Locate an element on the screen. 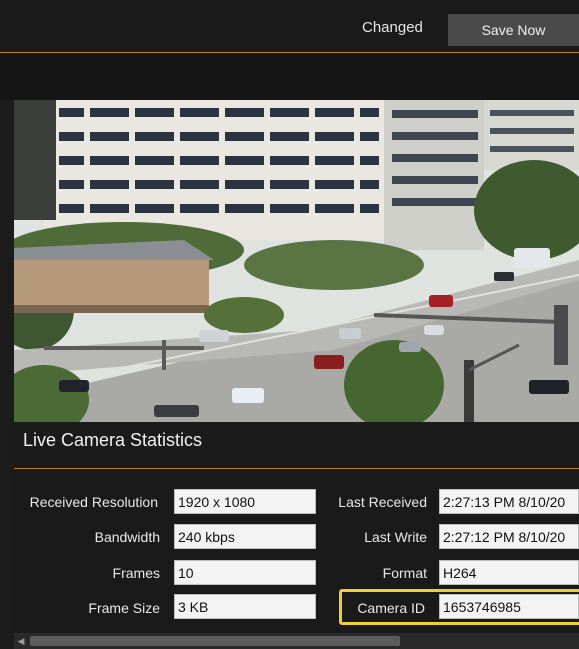  section-title: Live Camera Statistics is located at coordinates (113, 440).